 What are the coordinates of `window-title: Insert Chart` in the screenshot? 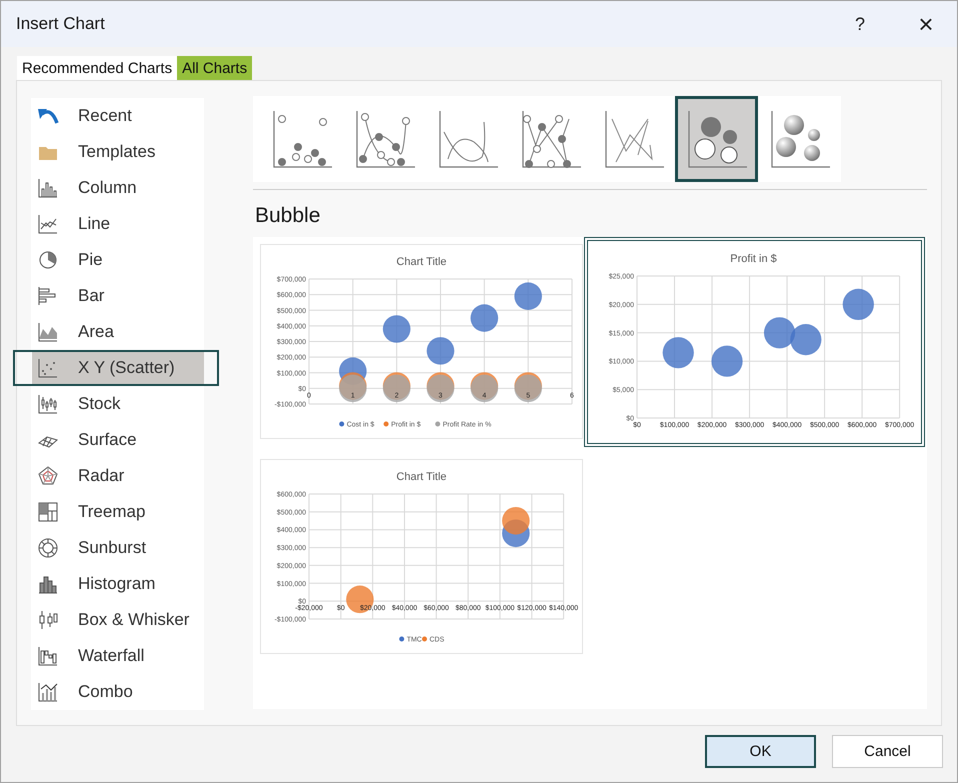 It's located at (60, 24).